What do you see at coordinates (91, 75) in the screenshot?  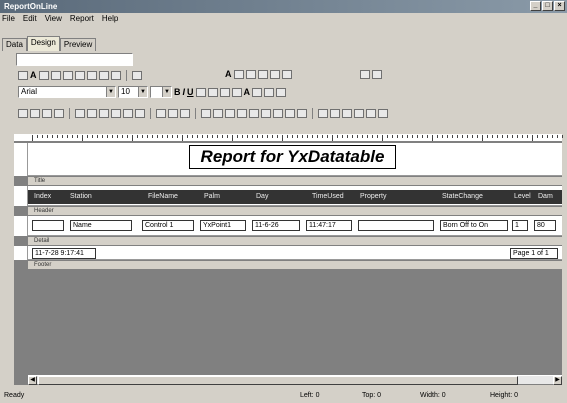 I see `image-tool-icon` at bounding box center [91, 75].